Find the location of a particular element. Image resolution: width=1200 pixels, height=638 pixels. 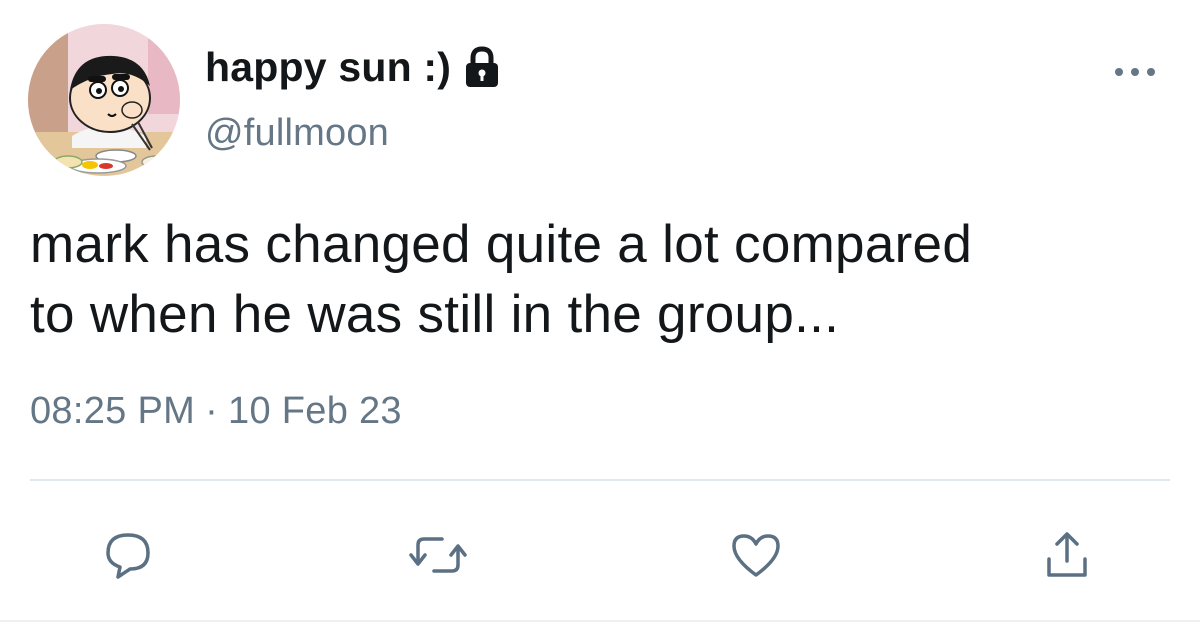

tweet-timestamp: 08:25 PM · 10 Feb 23 is located at coordinates (216, 411).